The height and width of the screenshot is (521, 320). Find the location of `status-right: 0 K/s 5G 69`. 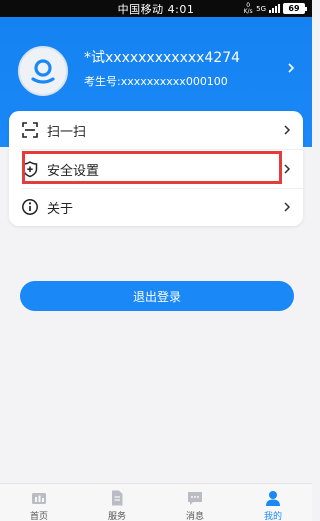

status-right: 0 K/s 5G 69 is located at coordinates (275, 8).